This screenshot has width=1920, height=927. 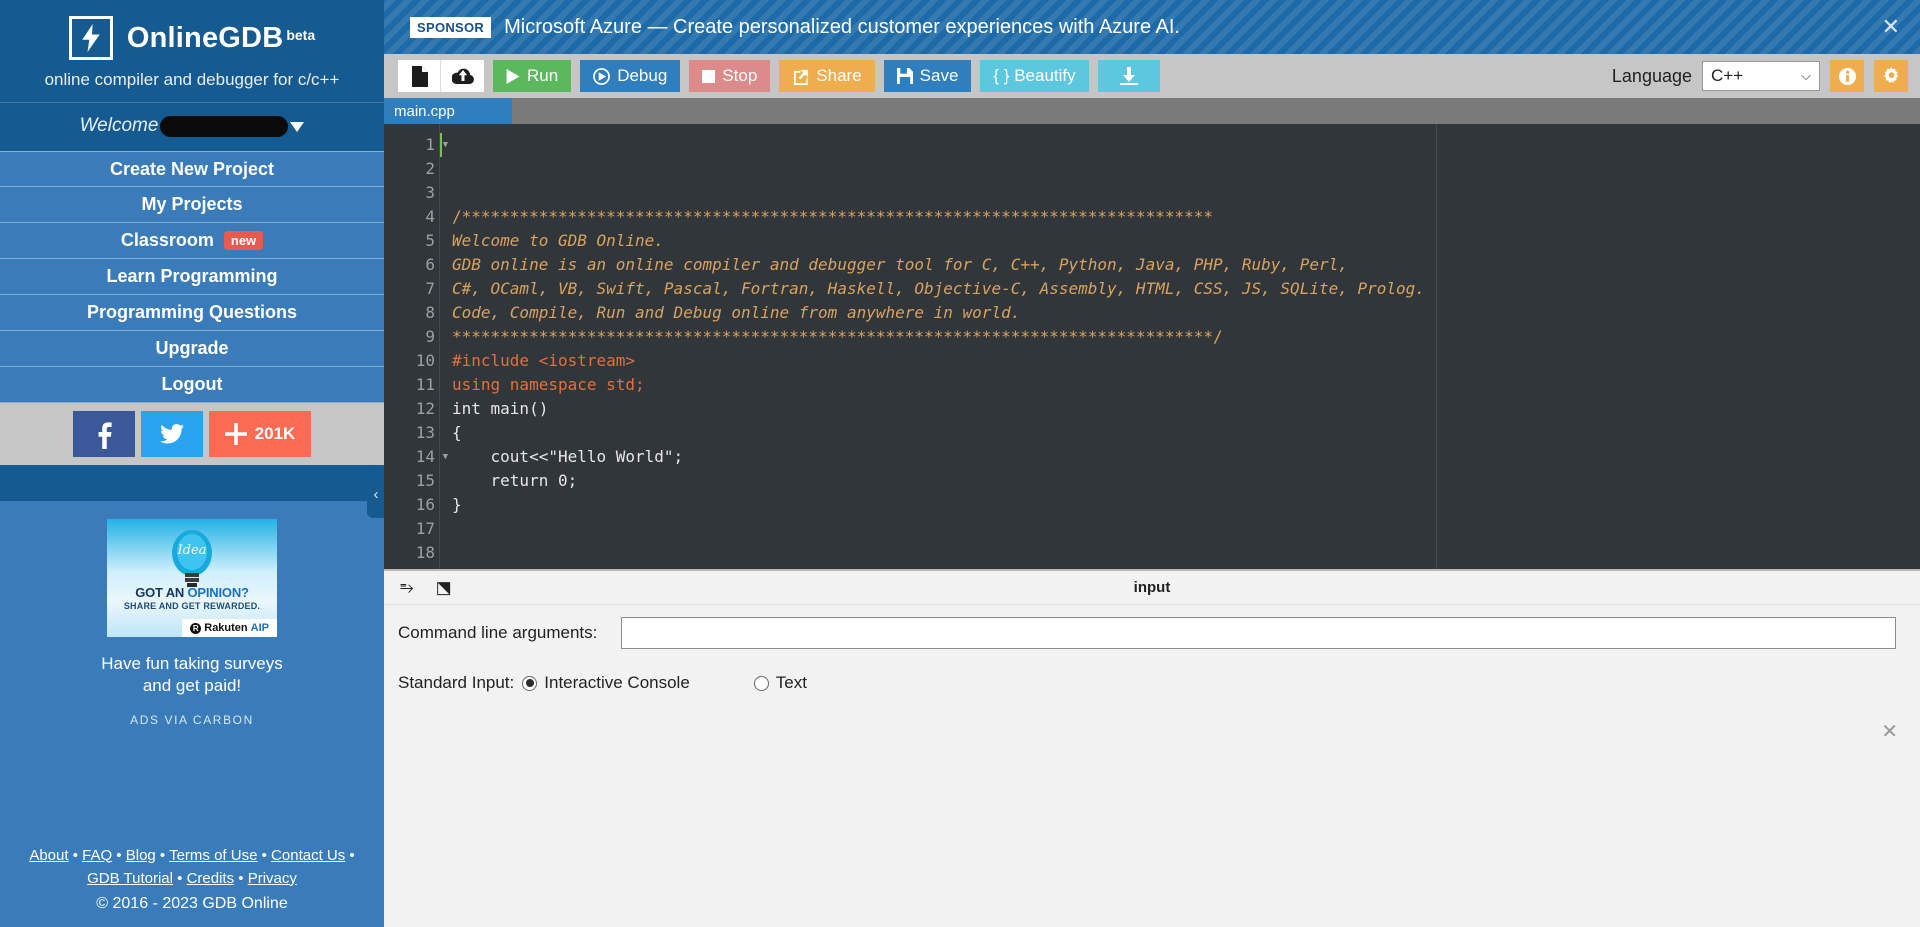 What do you see at coordinates (104, 434) in the screenshot?
I see `facebook-share-button` at bounding box center [104, 434].